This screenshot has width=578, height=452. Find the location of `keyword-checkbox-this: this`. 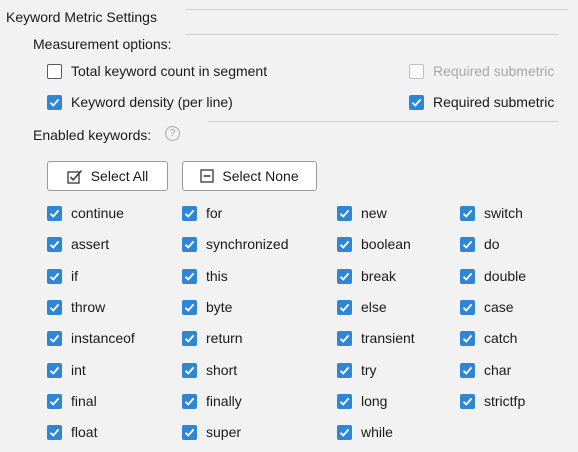

keyword-checkbox-this: this is located at coordinates (205, 276).